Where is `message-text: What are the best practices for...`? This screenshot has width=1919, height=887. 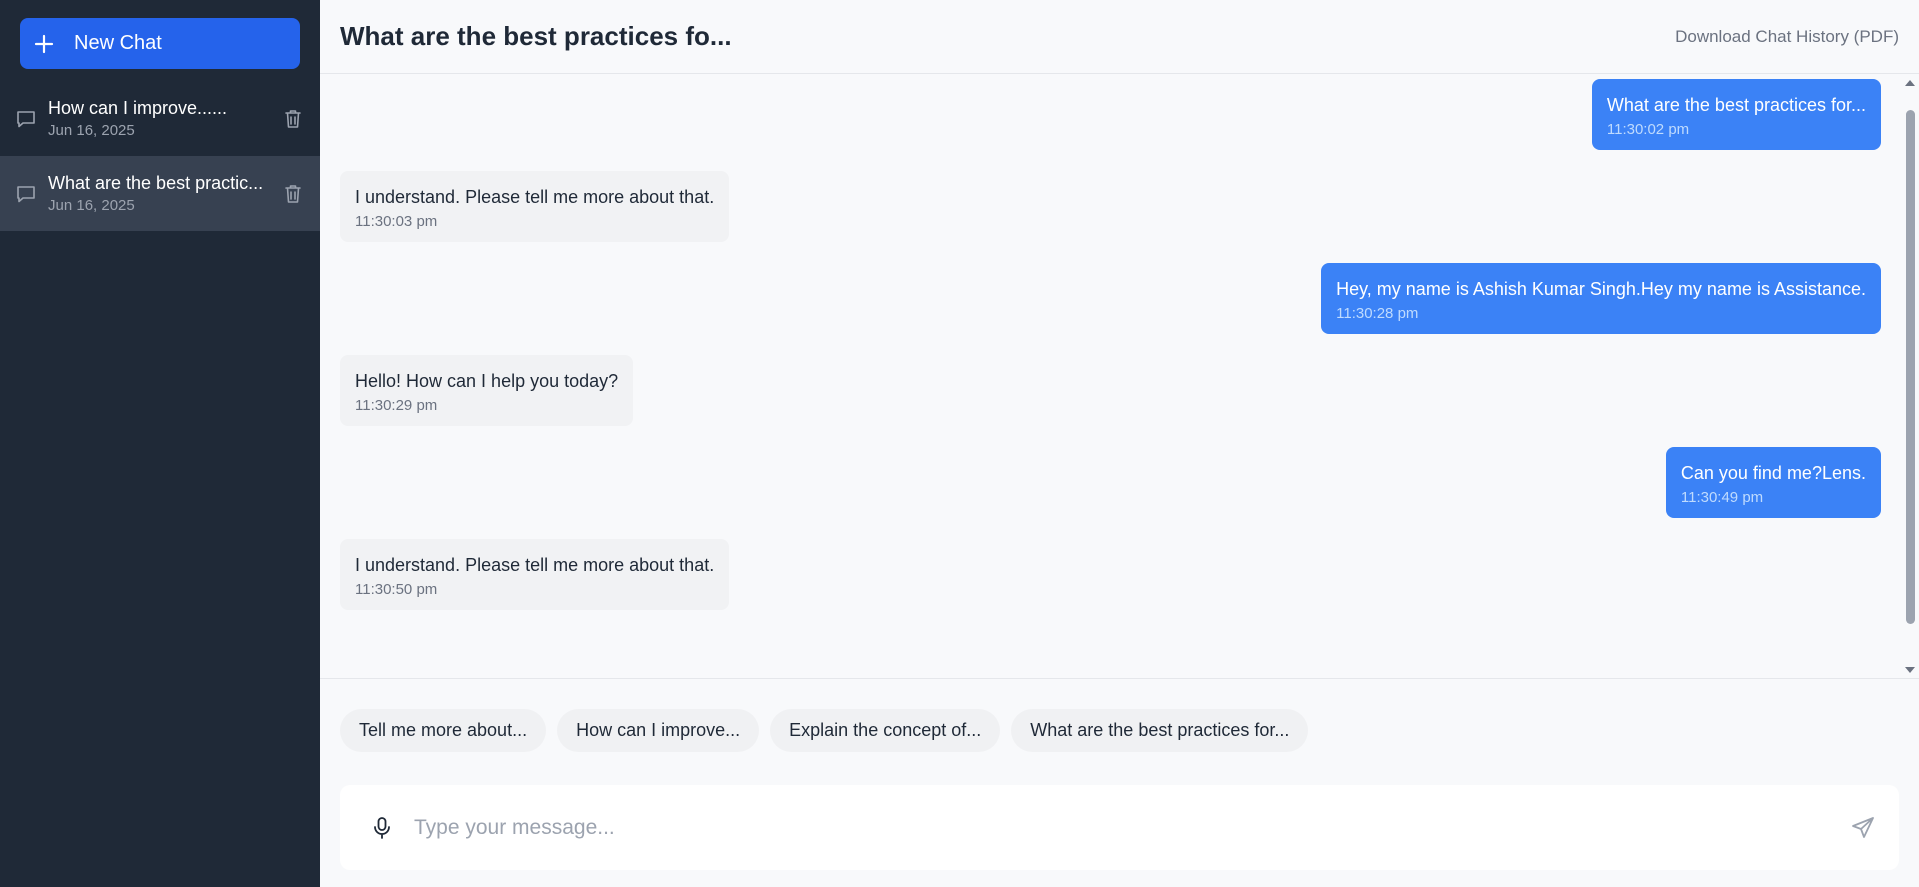
message-text: What are the best practices for... is located at coordinates (1736, 105).